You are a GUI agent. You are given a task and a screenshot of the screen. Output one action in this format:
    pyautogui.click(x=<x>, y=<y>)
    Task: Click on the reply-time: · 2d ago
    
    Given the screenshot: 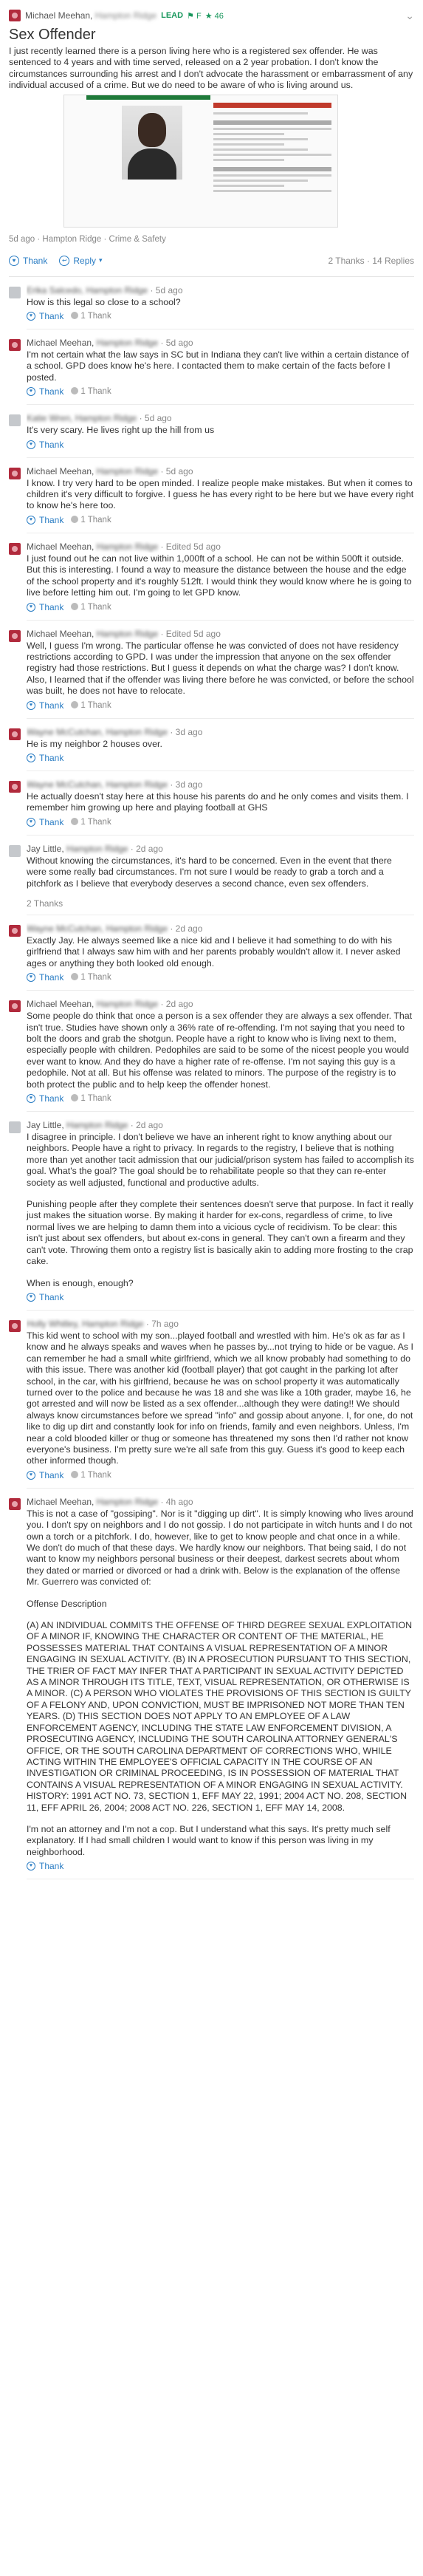 What is the action you would take?
    pyautogui.click(x=146, y=849)
    